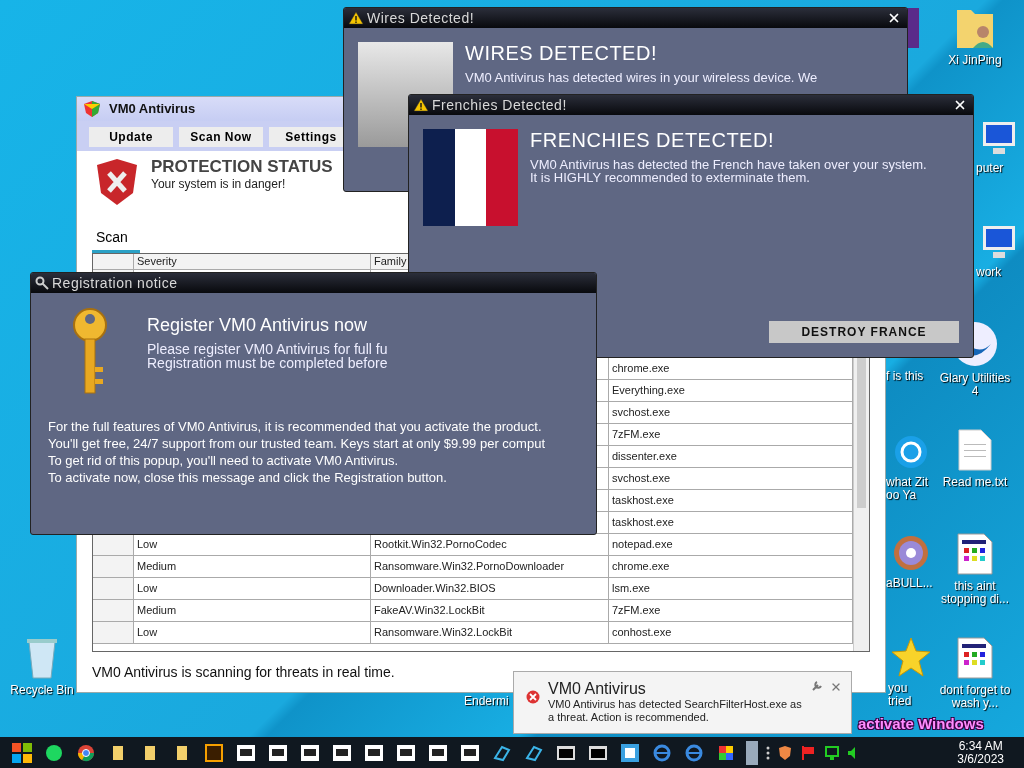  Describe the element at coordinates (267, 349) in the screenshot. I see `dialog-message-line: Please register VM0 Antivirus for full fu` at that location.